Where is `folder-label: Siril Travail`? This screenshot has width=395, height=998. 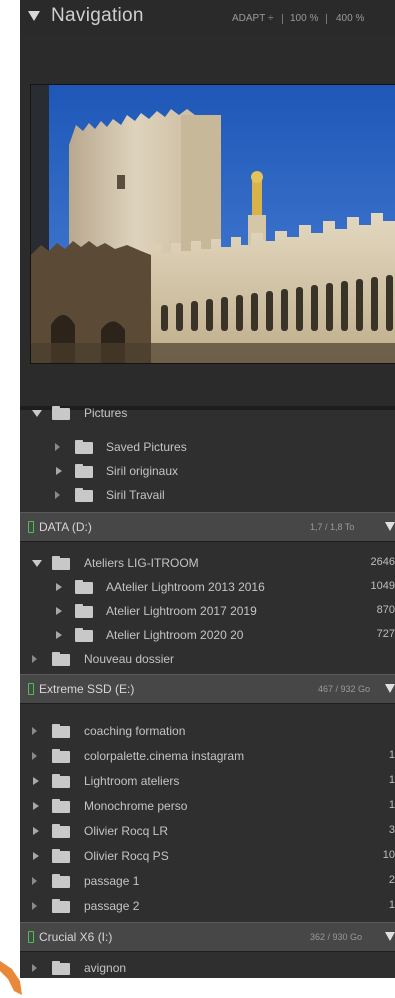 folder-label: Siril Travail is located at coordinates (135, 495).